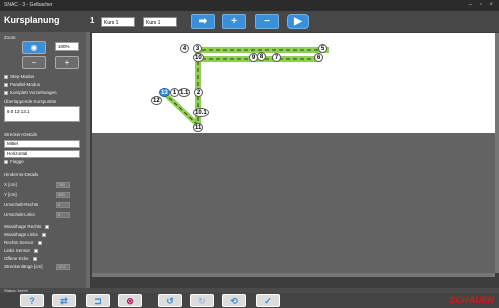 This screenshot has height=308, width=499. I want to click on check-open-corner: Offene Ecke, so click(21, 258).